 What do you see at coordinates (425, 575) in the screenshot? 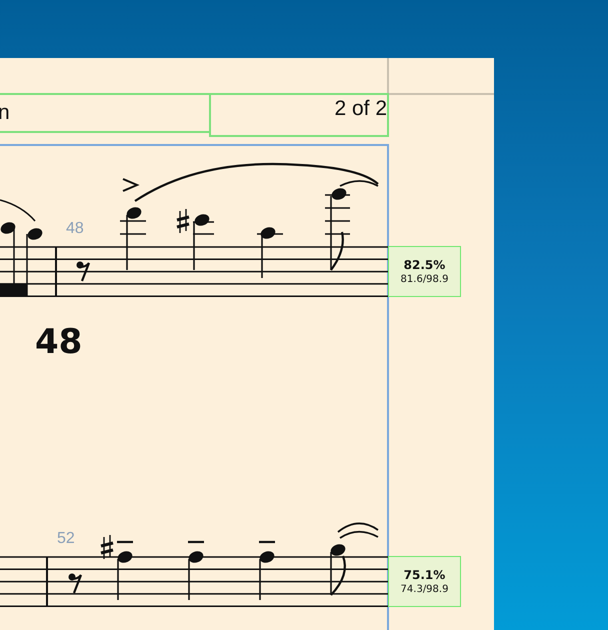
I see `fit-percentage: 75.1%` at bounding box center [425, 575].